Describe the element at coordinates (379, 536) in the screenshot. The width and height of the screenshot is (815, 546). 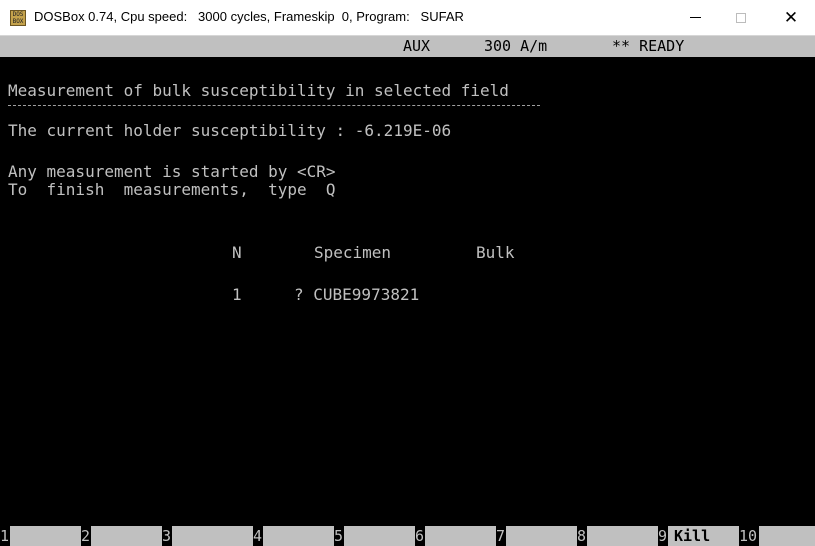
I see `fkey-5-button` at that location.